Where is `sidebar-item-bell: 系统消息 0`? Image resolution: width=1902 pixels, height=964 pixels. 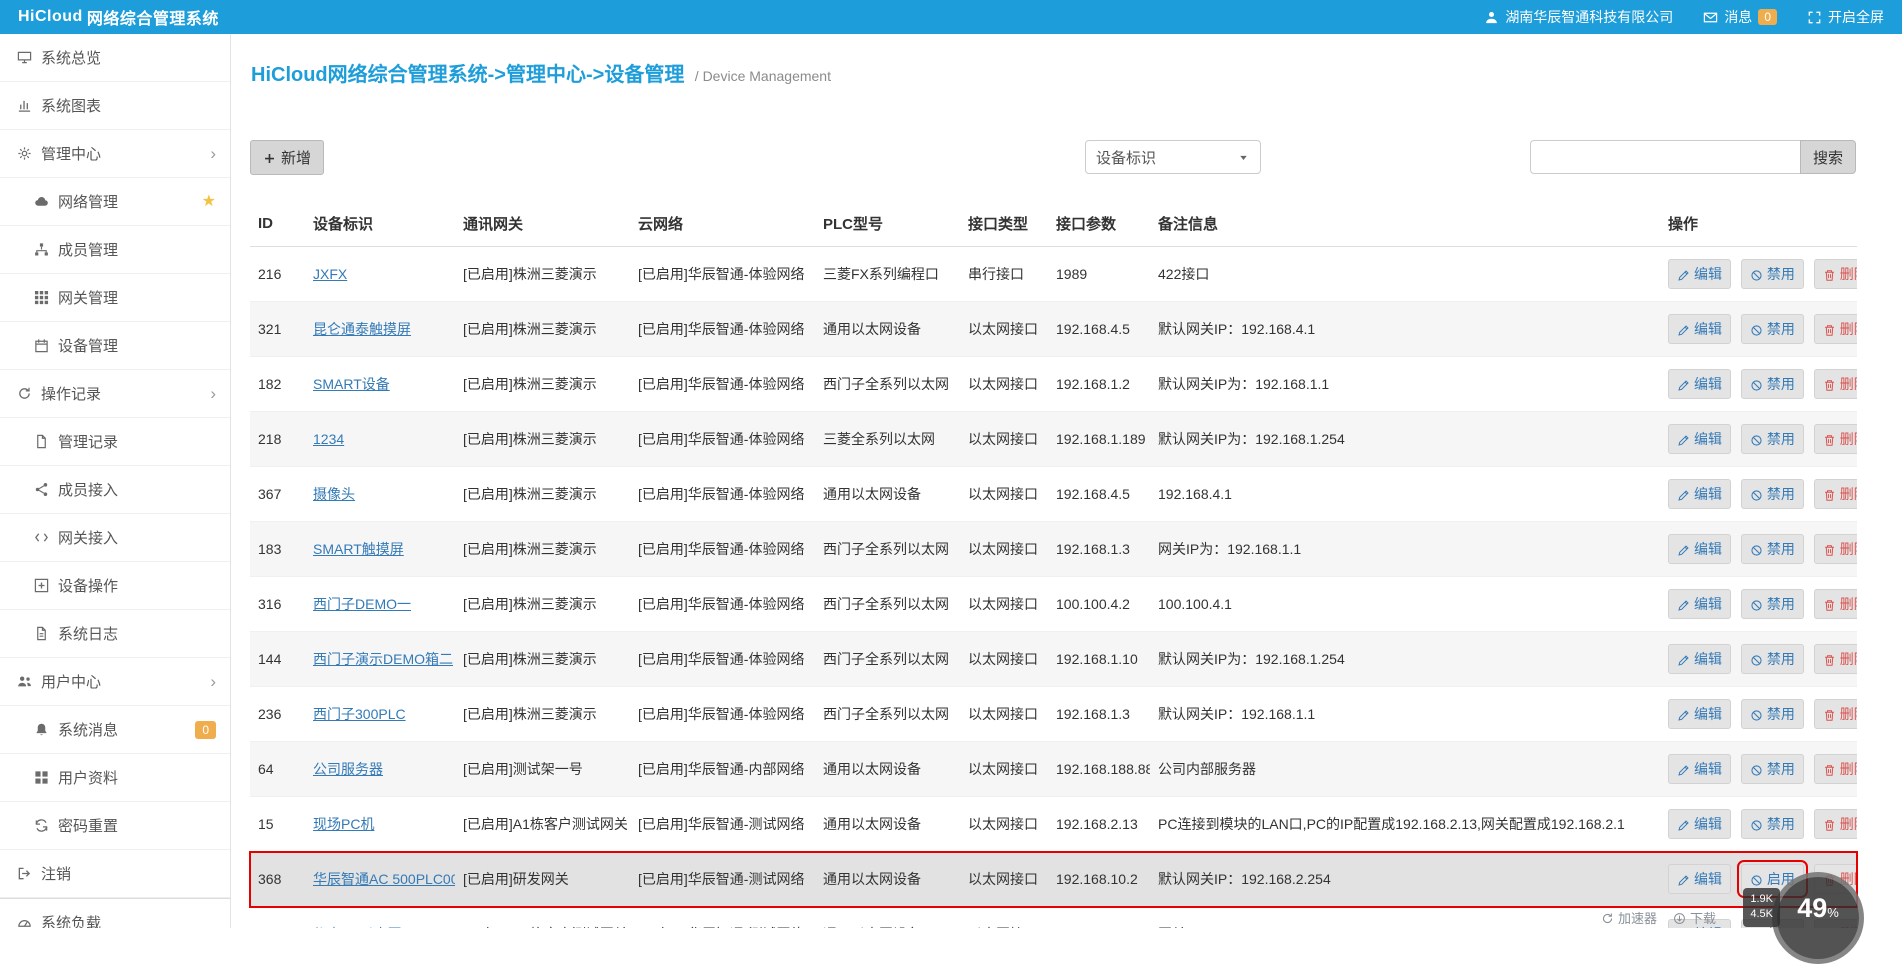
sidebar-item-bell: 系统消息 0 is located at coordinates (115, 730).